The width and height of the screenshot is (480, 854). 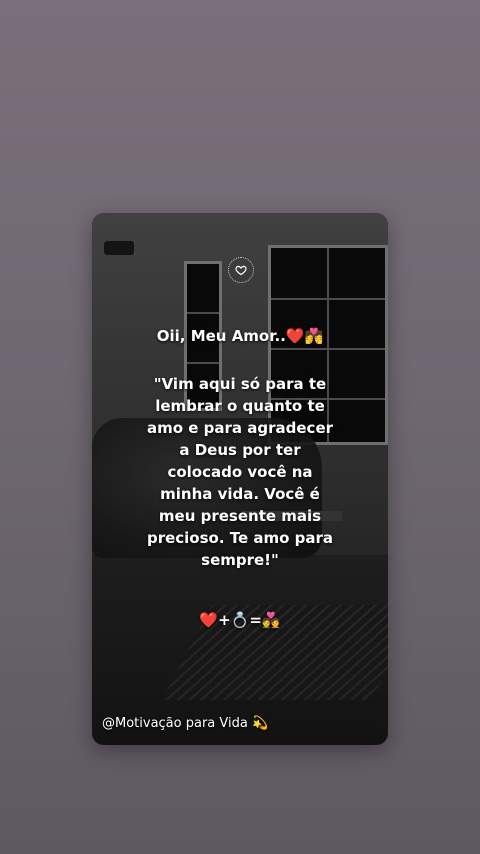 What do you see at coordinates (185, 724) in the screenshot?
I see `author-credit: @Motivação para Vida 💫` at bounding box center [185, 724].